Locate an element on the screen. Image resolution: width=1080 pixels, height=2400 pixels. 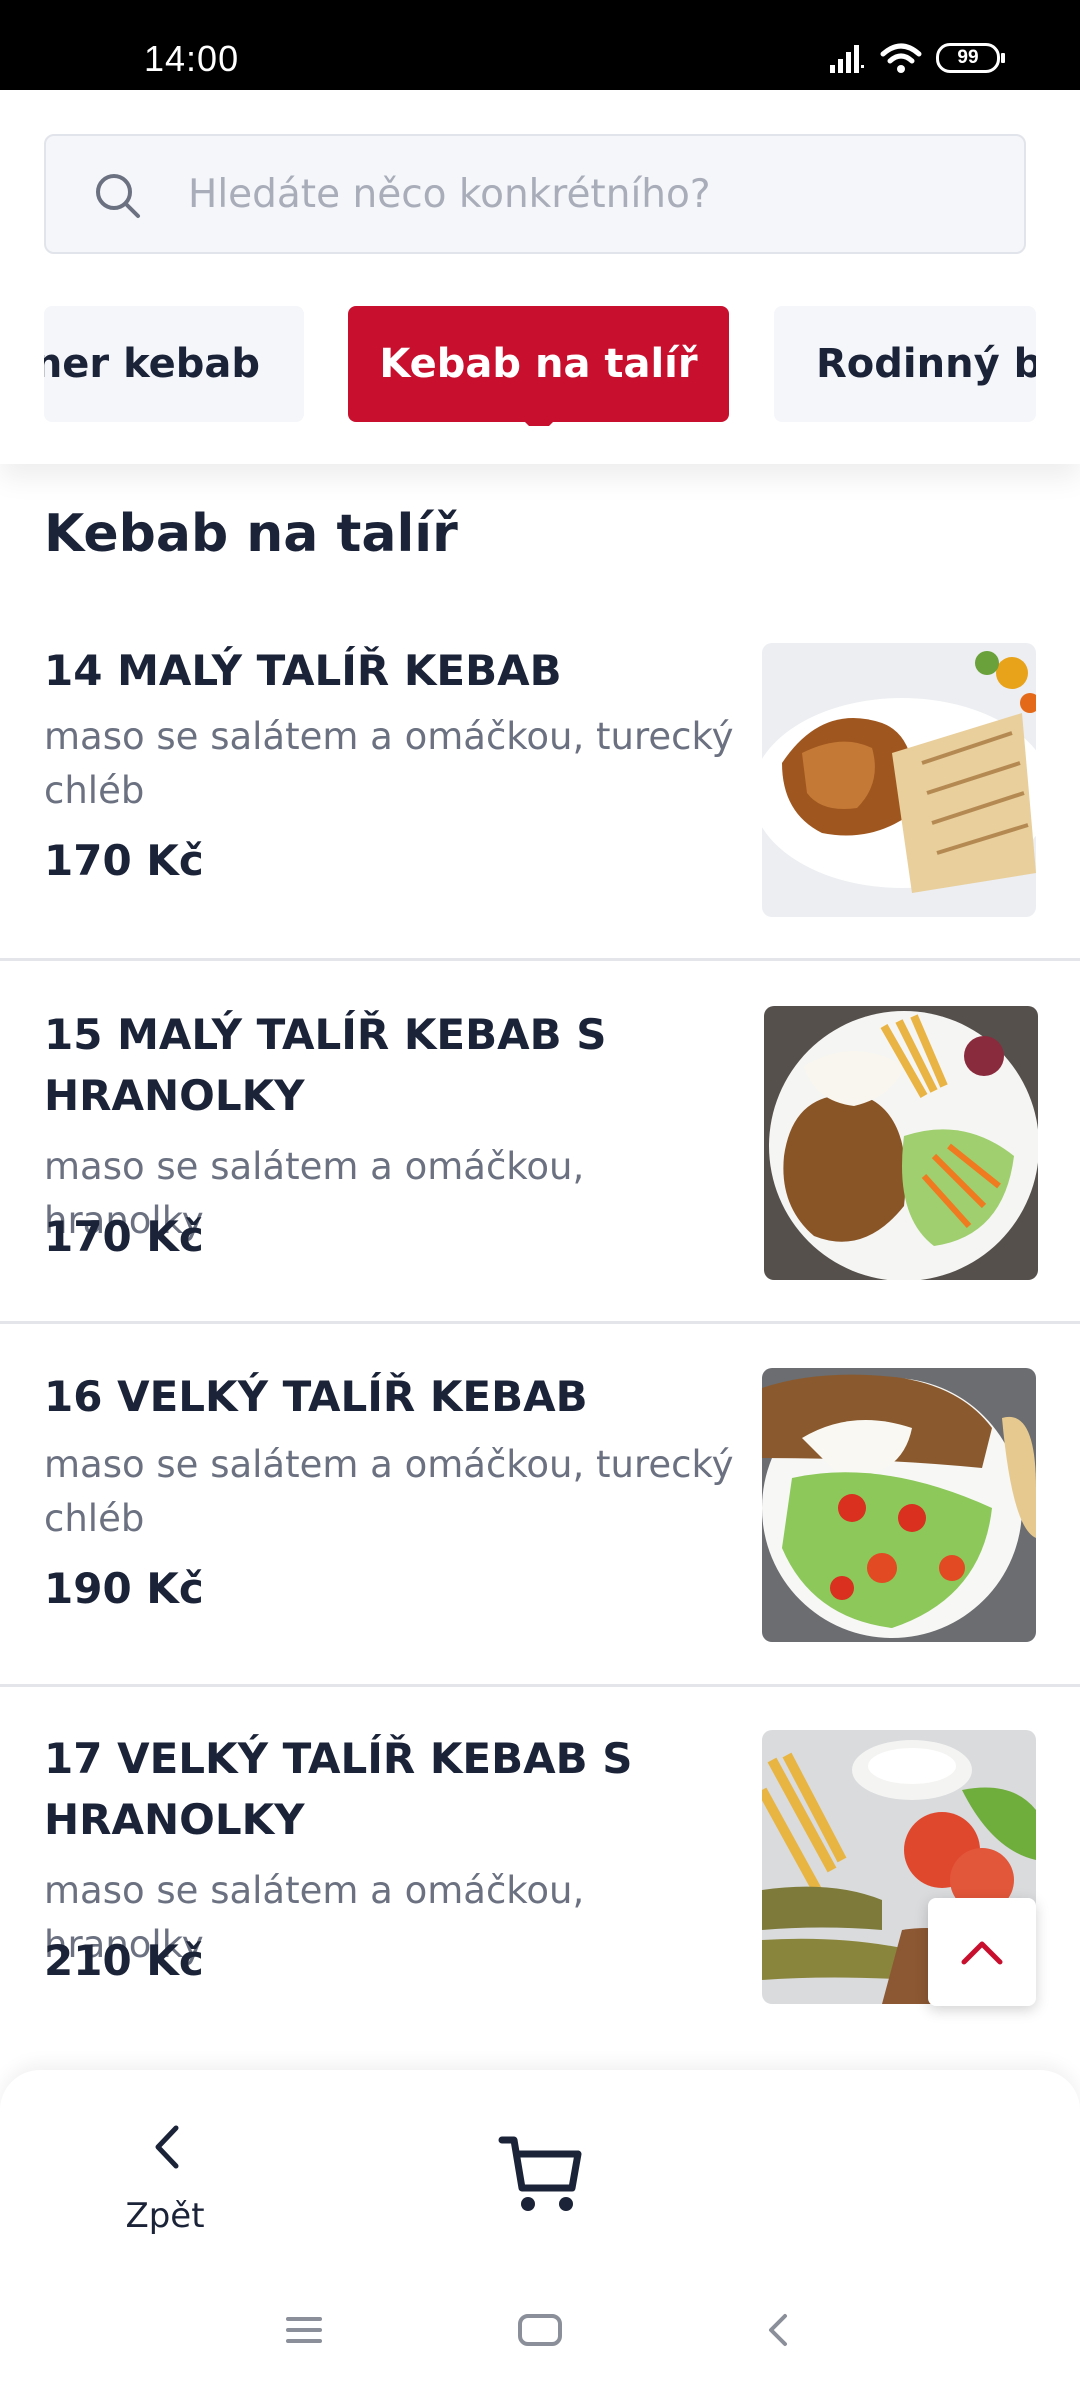
nav-menu-button is located at coordinates (304, 2330).